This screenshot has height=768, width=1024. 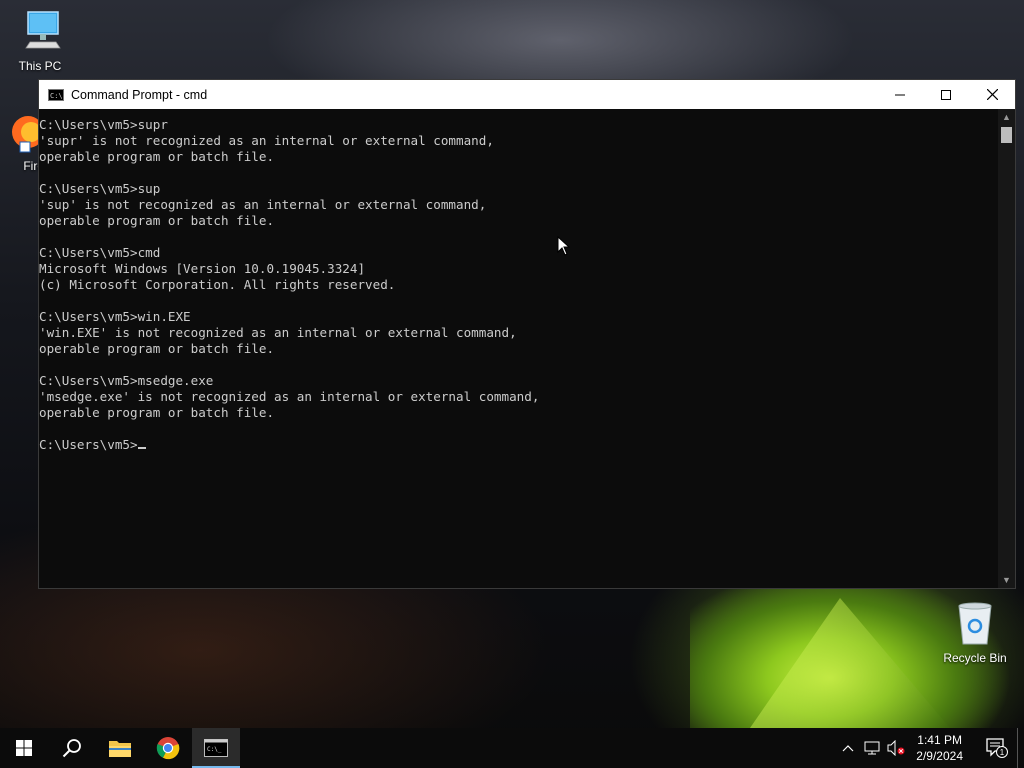 I want to click on start-button, so click(x=24, y=748).